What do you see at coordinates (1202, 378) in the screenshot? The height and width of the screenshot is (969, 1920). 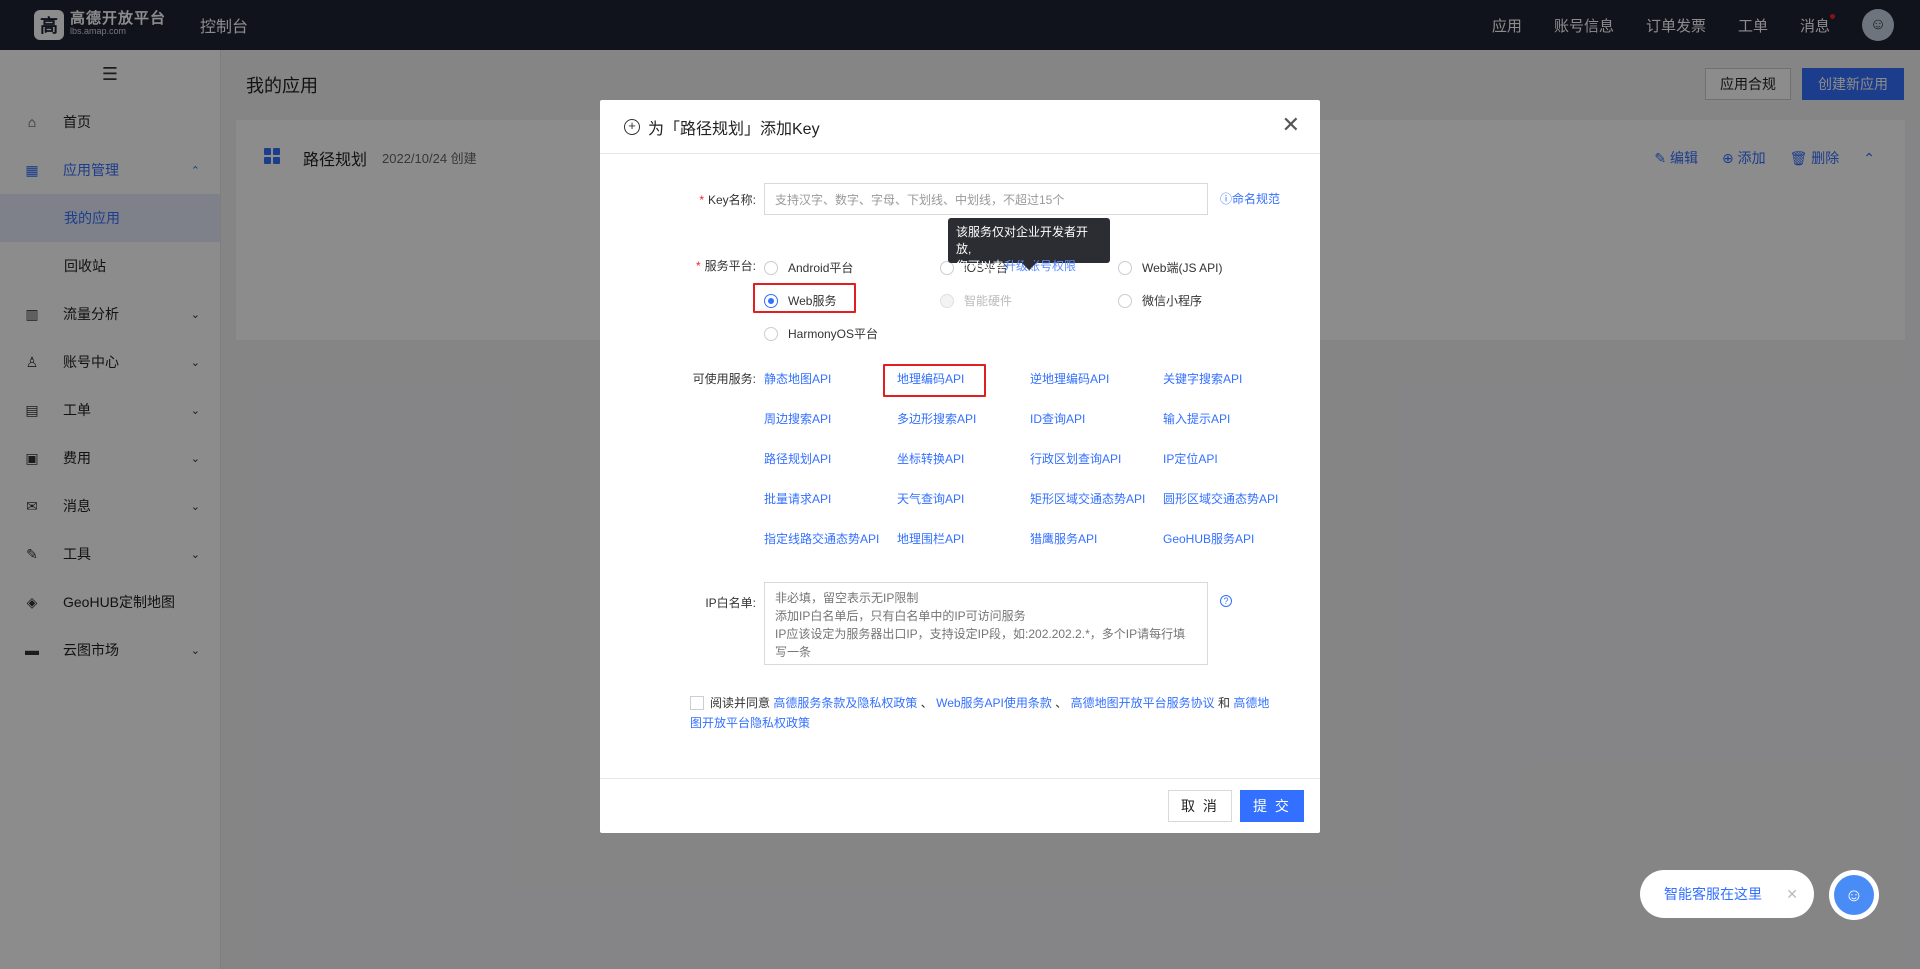 I see `service-keyword-search: 关键字搜索API` at bounding box center [1202, 378].